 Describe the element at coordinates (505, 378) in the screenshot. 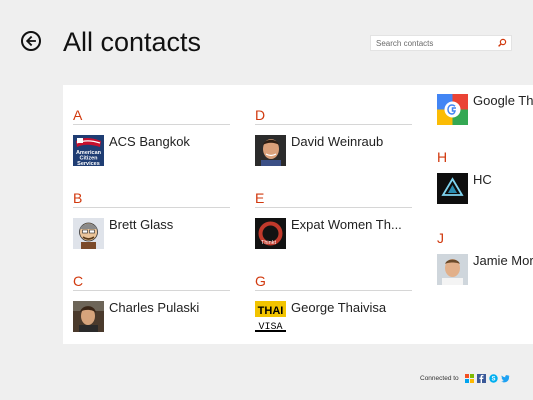

I see `twitter-icon` at that location.